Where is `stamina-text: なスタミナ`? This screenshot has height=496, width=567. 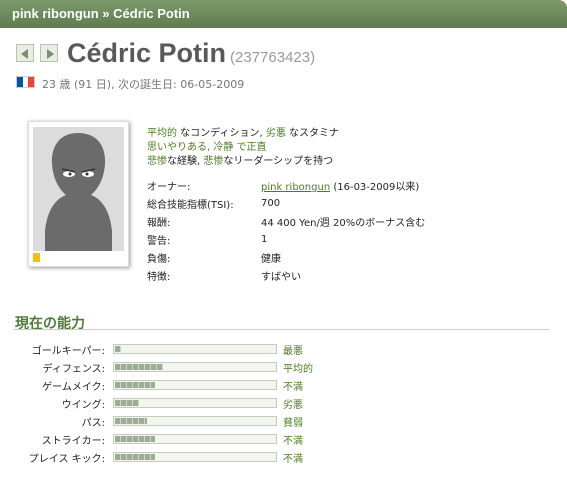 stamina-text: なスタミナ is located at coordinates (312, 133).